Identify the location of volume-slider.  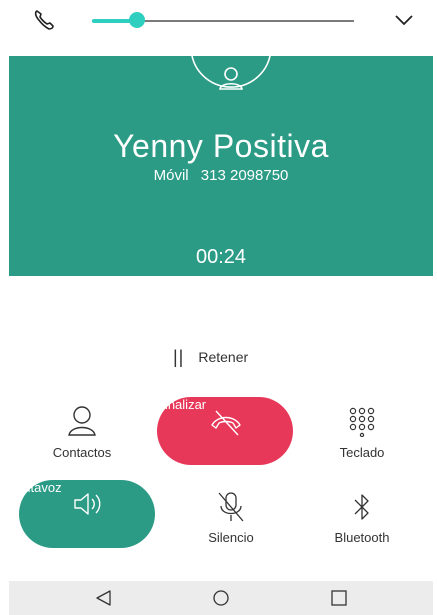
(223, 20).